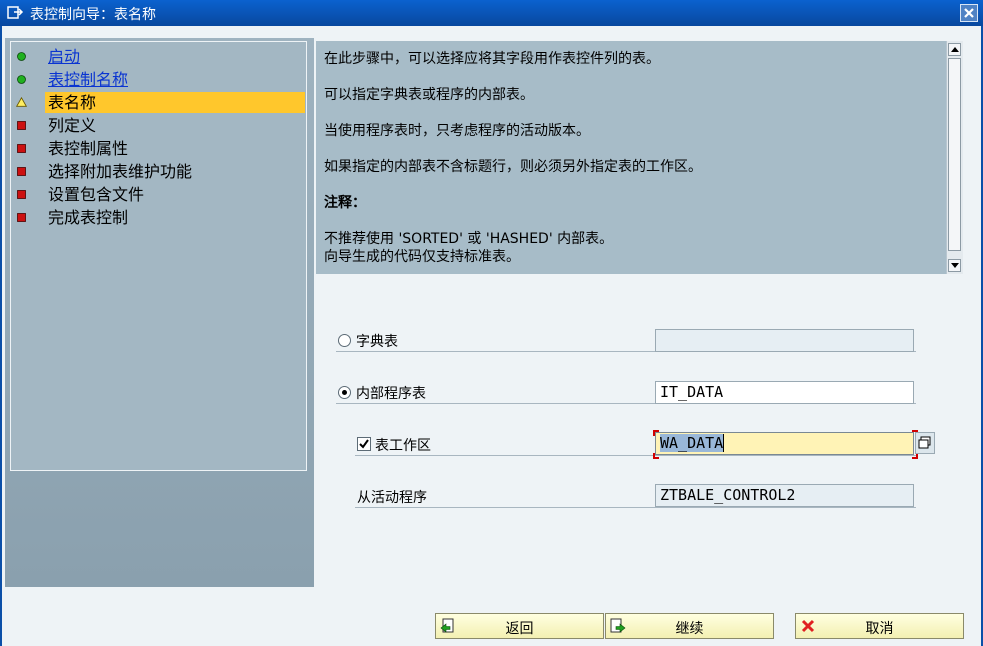 The height and width of the screenshot is (646, 983). I want to click on step-item-maintenance-functions: 选择附加表维护功能, so click(158, 171).